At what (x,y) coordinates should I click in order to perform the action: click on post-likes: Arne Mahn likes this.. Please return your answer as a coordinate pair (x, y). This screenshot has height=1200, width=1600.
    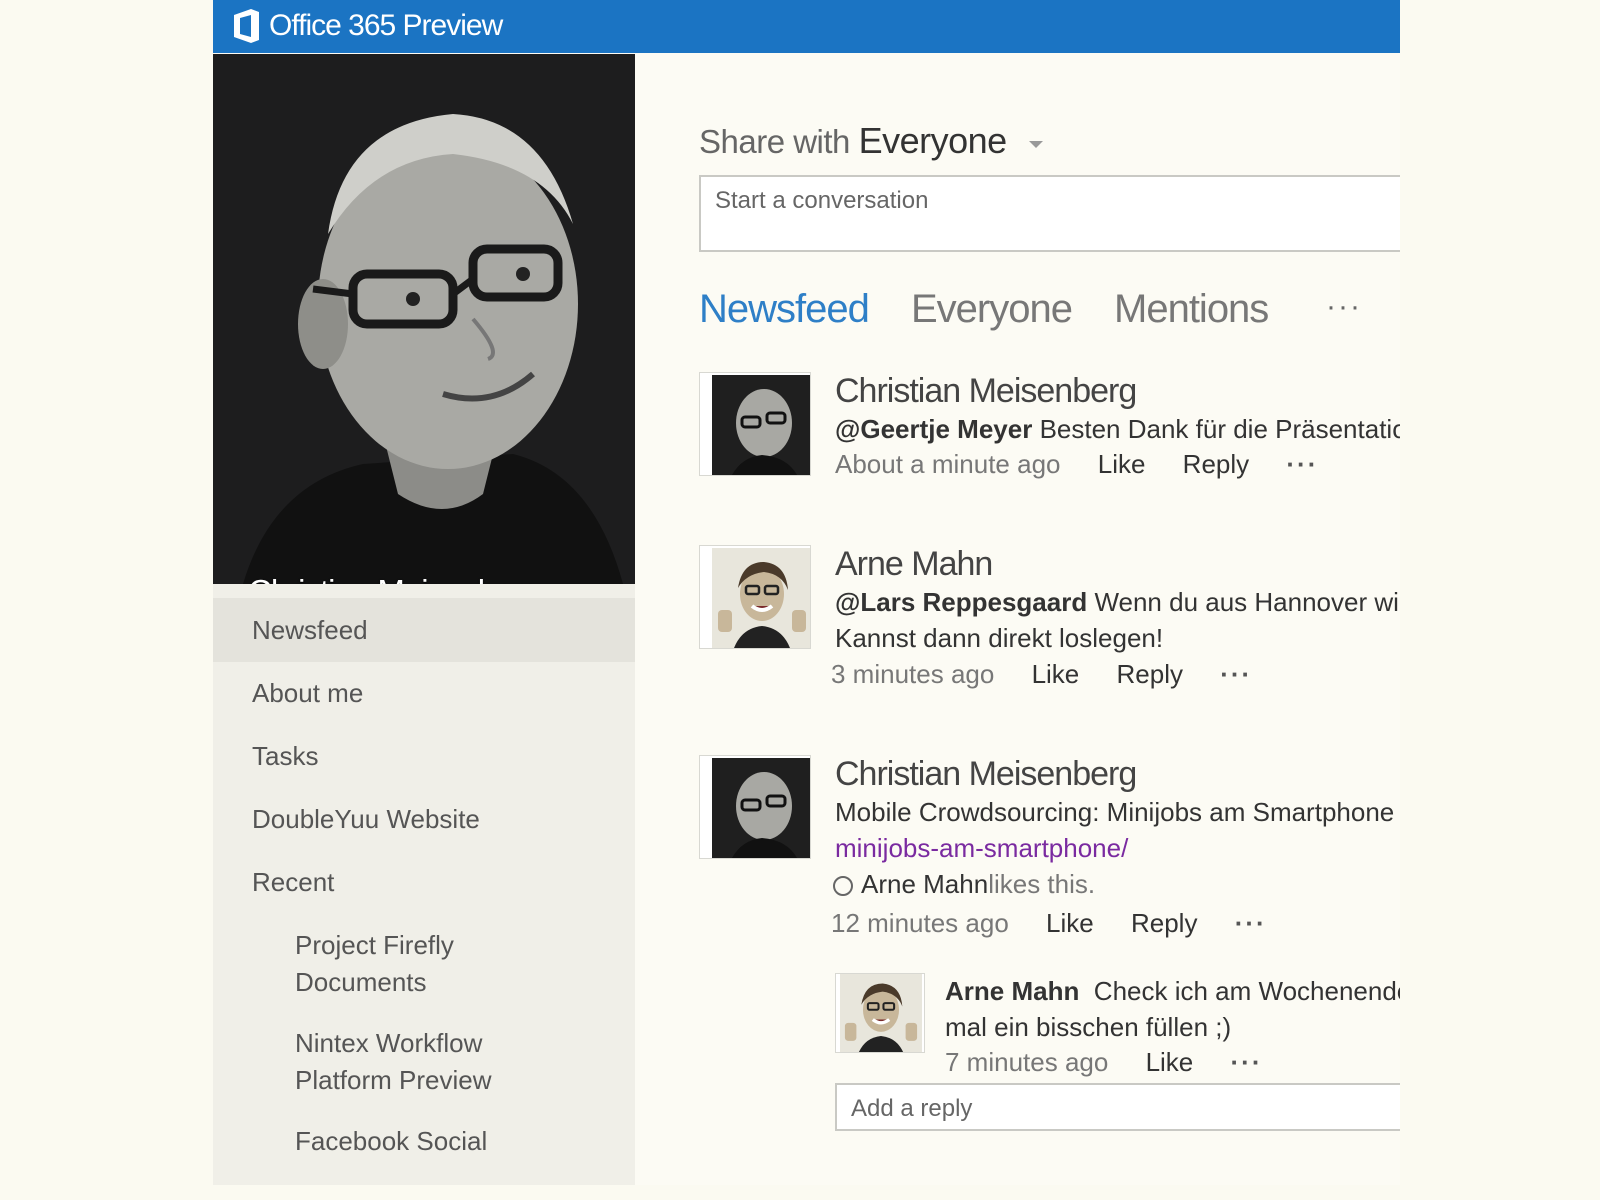
    Looking at the image, I should click on (964, 884).